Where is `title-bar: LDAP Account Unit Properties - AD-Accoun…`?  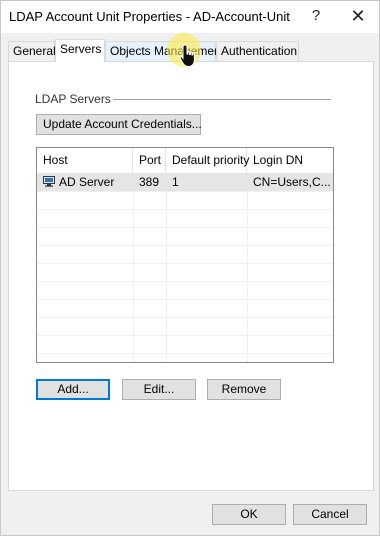
title-bar: LDAP Account Unit Properties - AD-Accoun… is located at coordinates (190, 17).